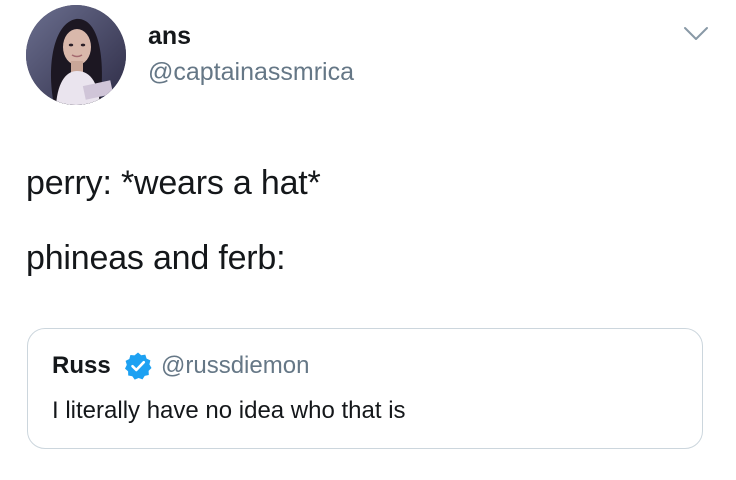 This screenshot has height=480, width=736. Describe the element at coordinates (156, 258) in the screenshot. I see `tweet-text-line: phineas and ferb:` at that location.